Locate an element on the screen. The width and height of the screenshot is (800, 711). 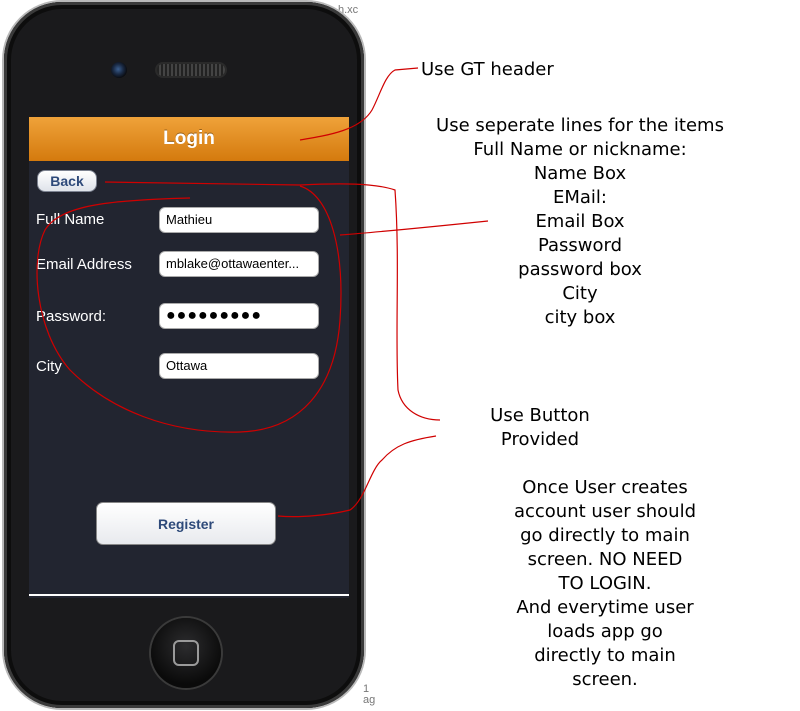
page-title: Login is located at coordinates (189, 138).